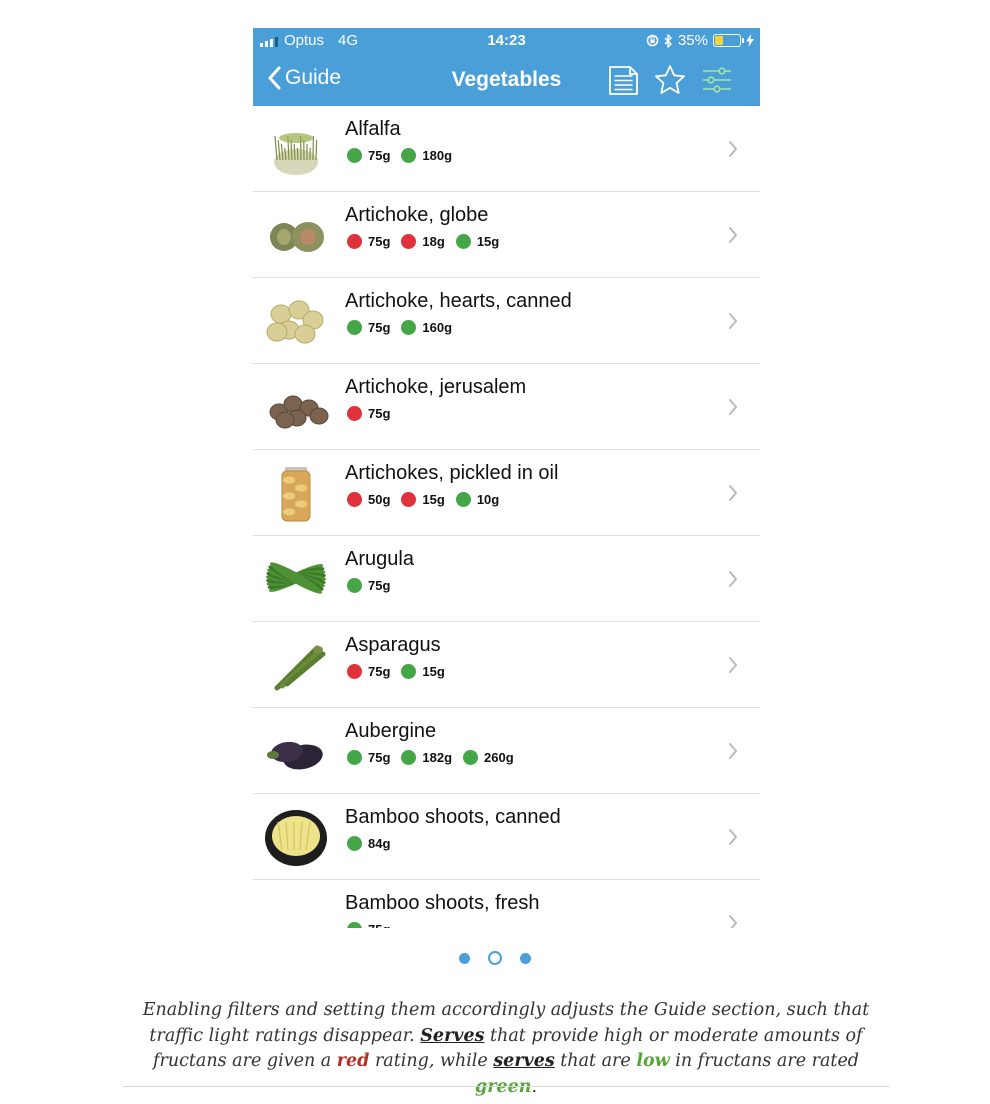 This screenshot has width=990, height=1104. I want to click on list-item: Artichokes, pickled in oil 50g 15g 10g, so click(506, 493).